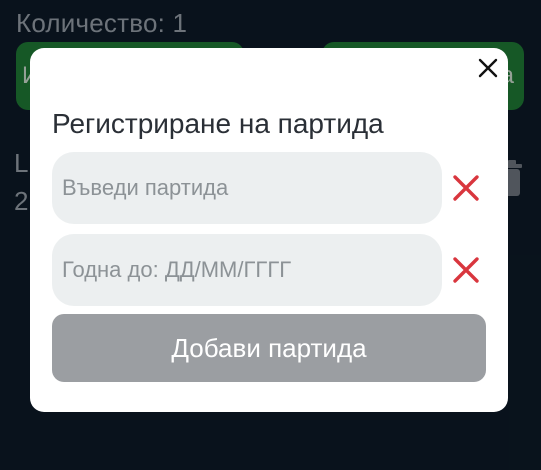  I want to click on clear-expiry-button, so click(466, 270).